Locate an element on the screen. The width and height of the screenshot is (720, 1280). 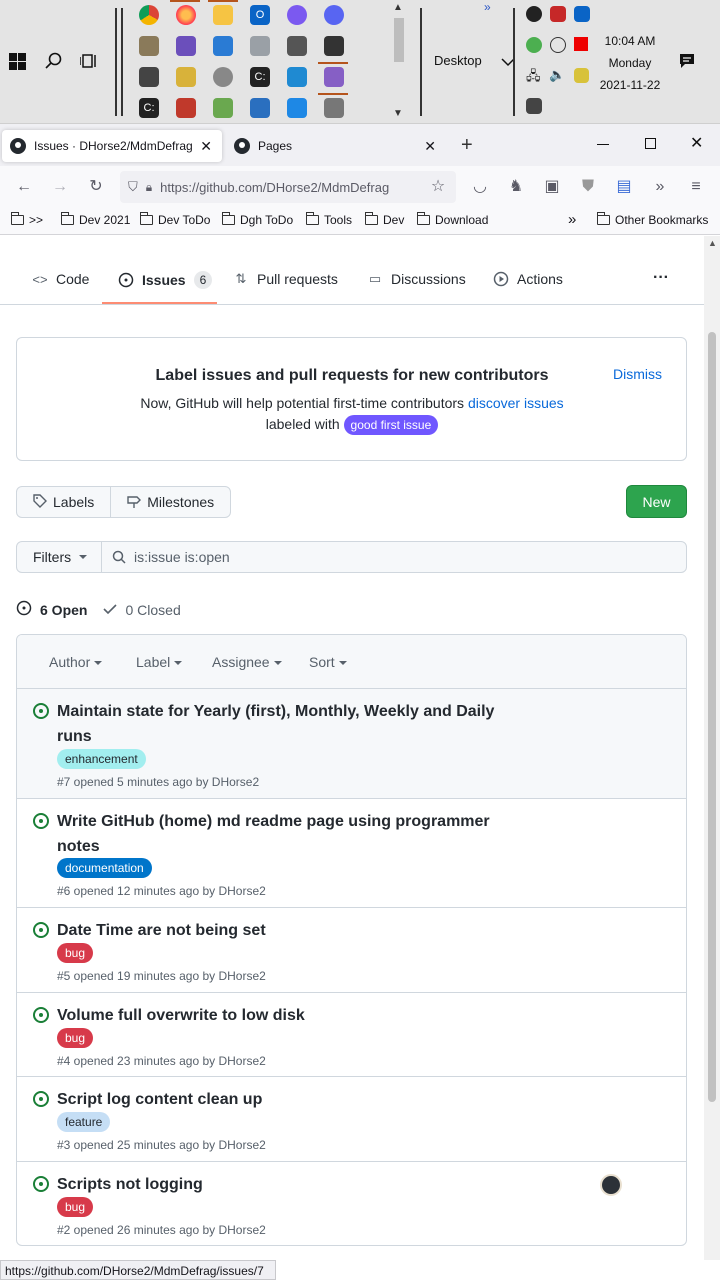
issue-title-link: Volume full overwrite to low disk is located at coordinates (277, 1015).